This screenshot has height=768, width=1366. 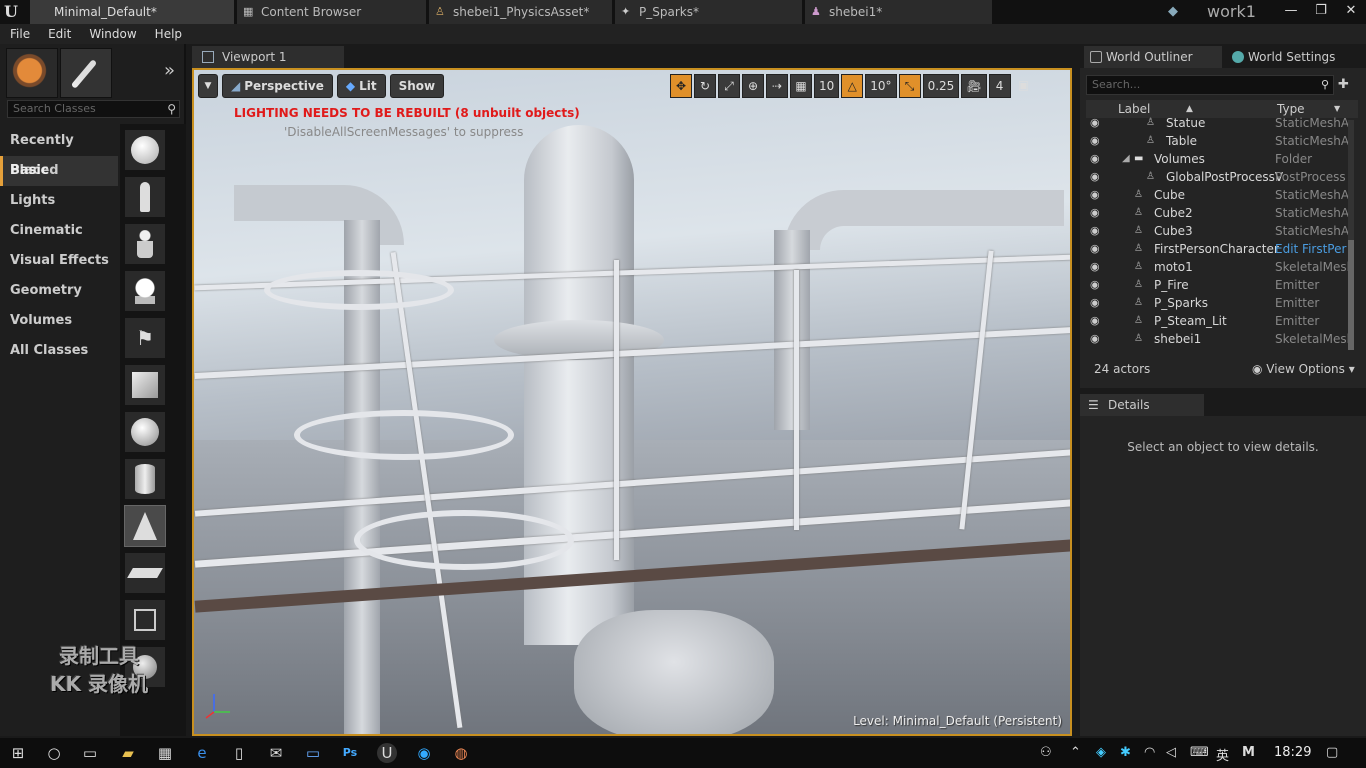 What do you see at coordinates (90, 753) in the screenshot?
I see `task-view-icon: ▭` at bounding box center [90, 753].